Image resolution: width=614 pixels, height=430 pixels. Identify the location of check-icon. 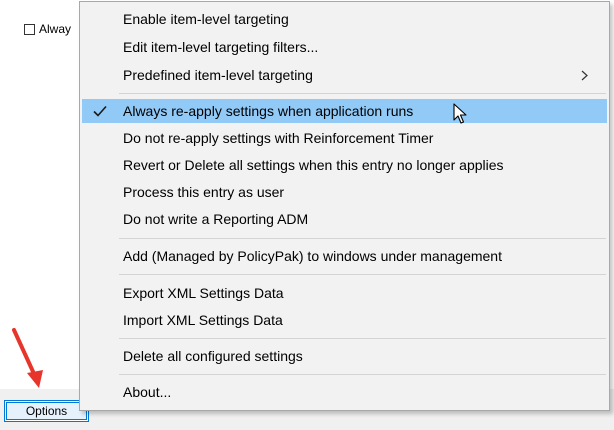
(100, 111).